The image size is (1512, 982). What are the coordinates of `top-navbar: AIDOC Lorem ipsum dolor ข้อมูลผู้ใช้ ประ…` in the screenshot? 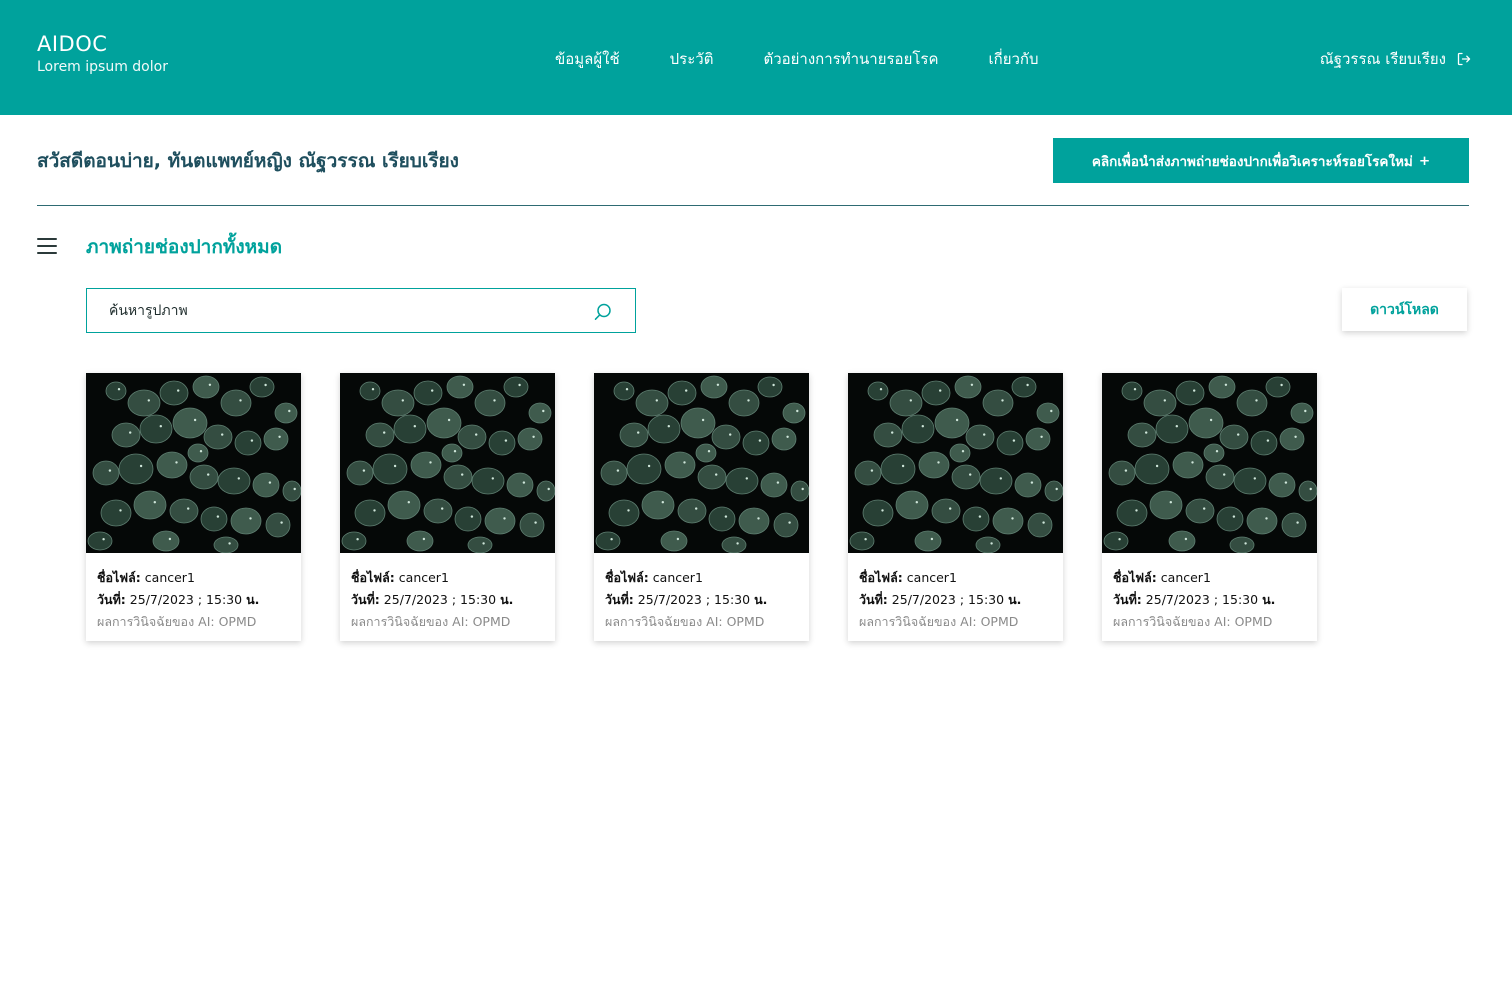 It's located at (756, 57).